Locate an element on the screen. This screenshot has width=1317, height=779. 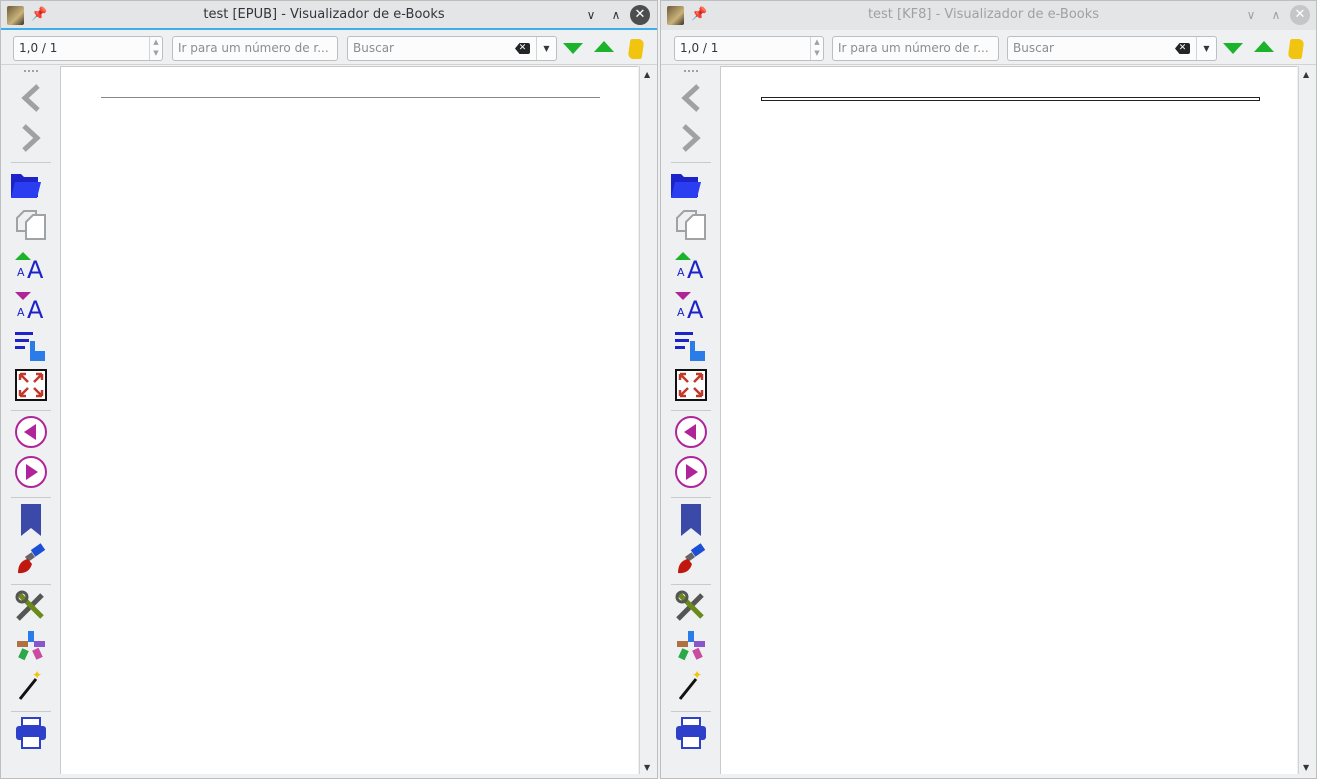
horizontal-rule is located at coordinates (1010, 99).